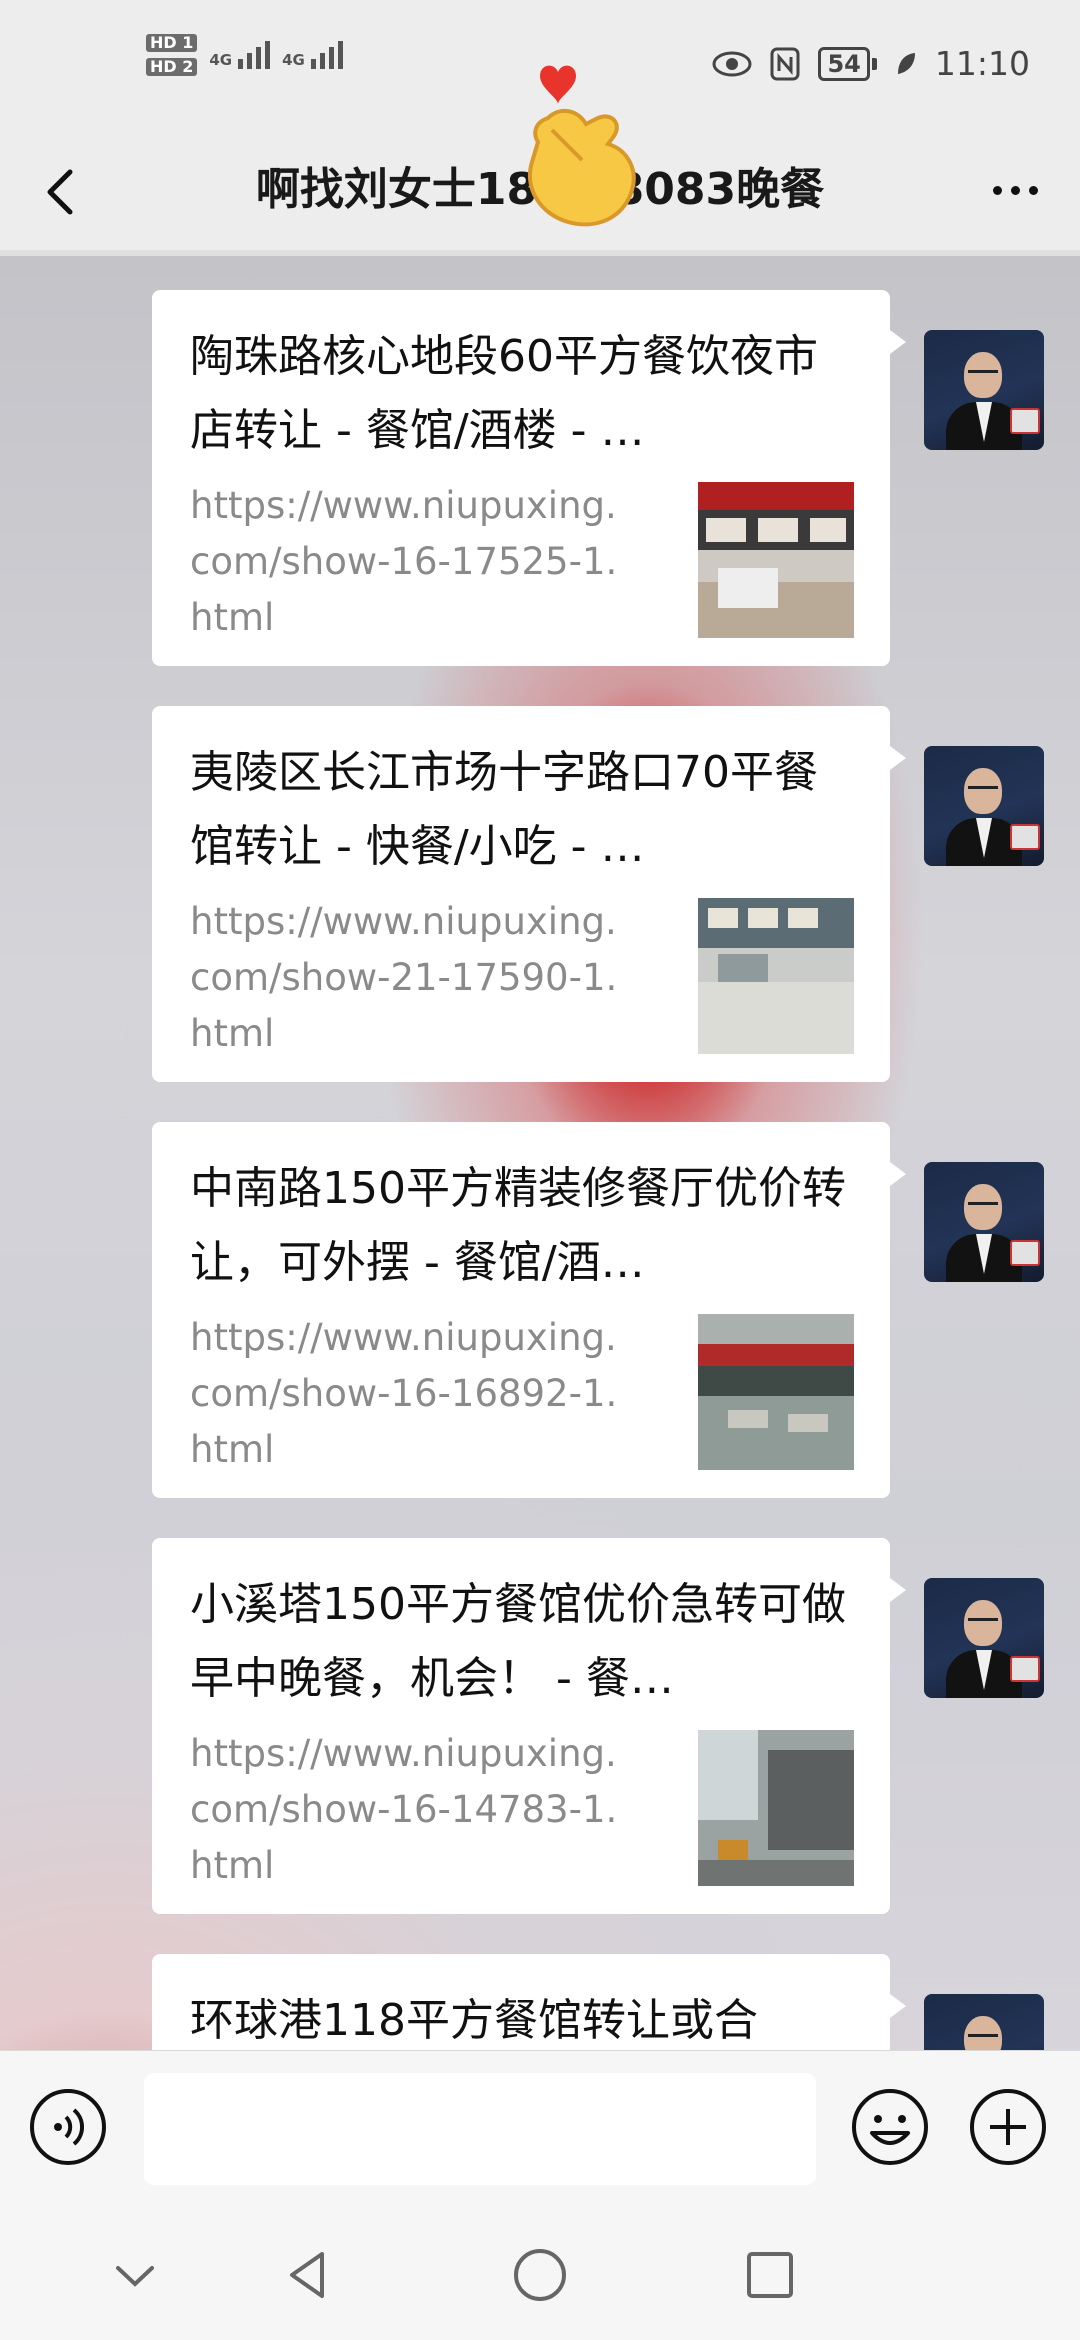 This screenshot has width=1080, height=2340. Describe the element at coordinates (785, 63) in the screenshot. I see `nfc-icon` at that location.